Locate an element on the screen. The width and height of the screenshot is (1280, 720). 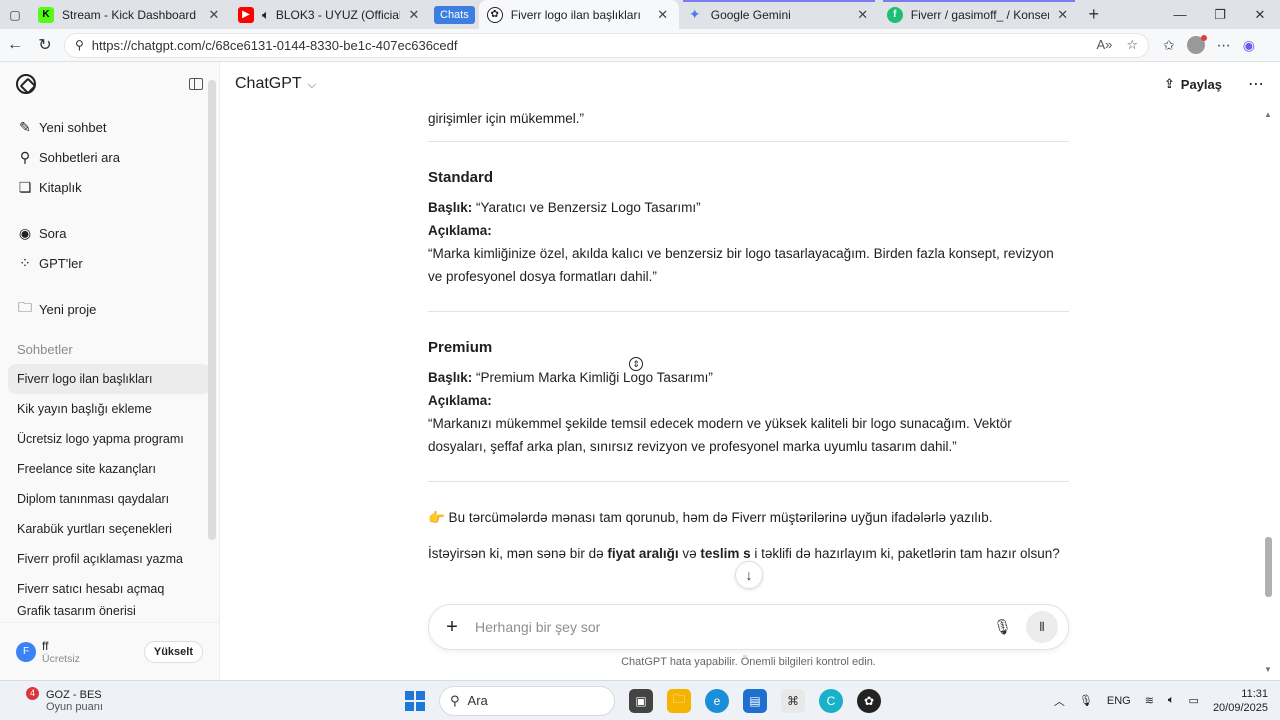
chat-item: Ücretsiz logo yapma programı is located at coordinates (109, 439).